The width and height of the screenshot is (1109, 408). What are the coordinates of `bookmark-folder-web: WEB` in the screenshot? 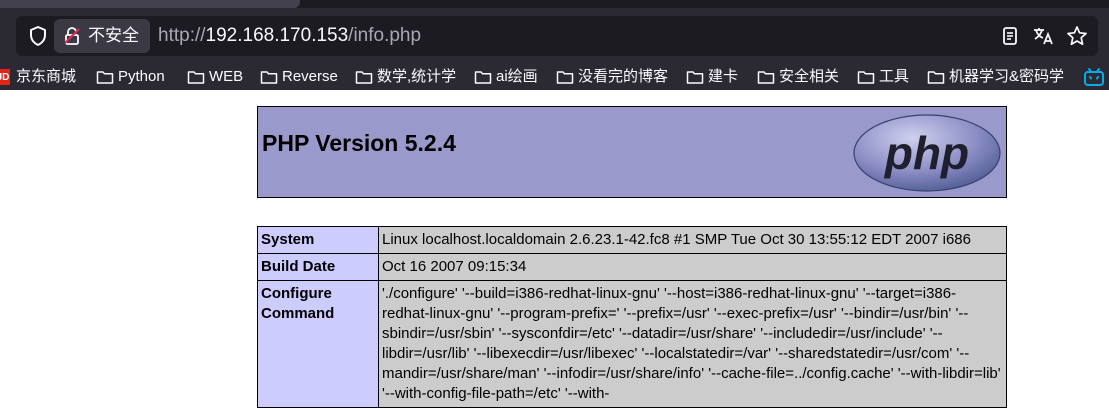 It's located at (215, 77).